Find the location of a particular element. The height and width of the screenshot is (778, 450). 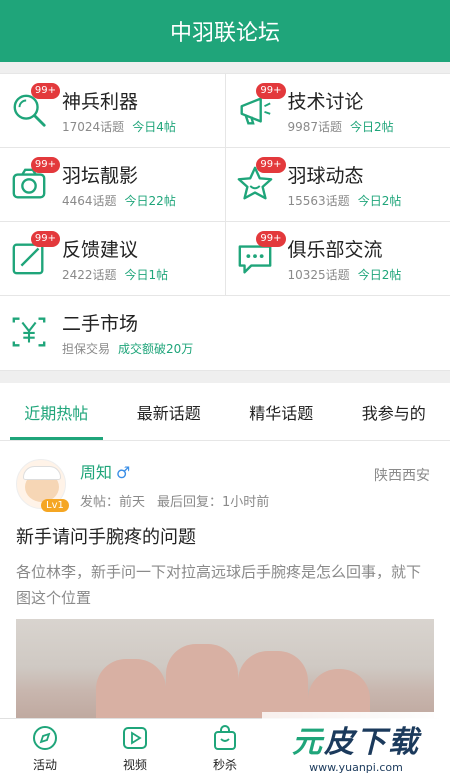

forum-title: 羽球动态 is located at coordinates (325, 175).